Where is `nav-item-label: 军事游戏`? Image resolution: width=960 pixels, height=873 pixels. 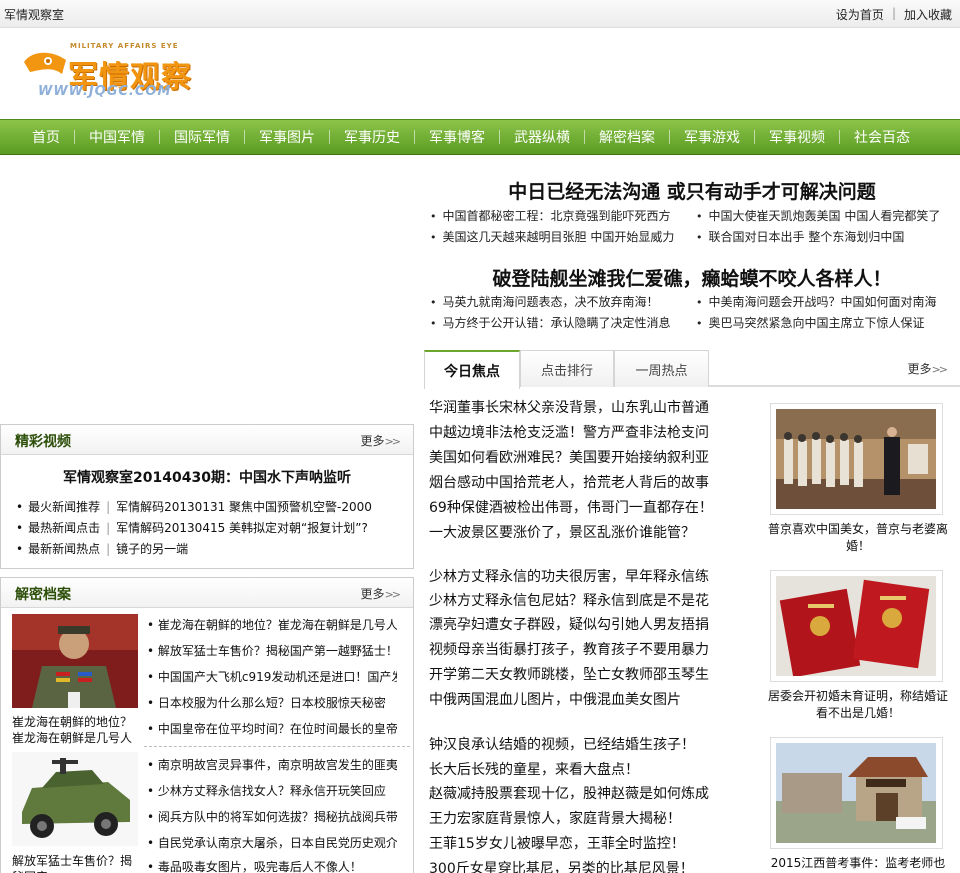 nav-item-label: 军事游戏 is located at coordinates (712, 138).